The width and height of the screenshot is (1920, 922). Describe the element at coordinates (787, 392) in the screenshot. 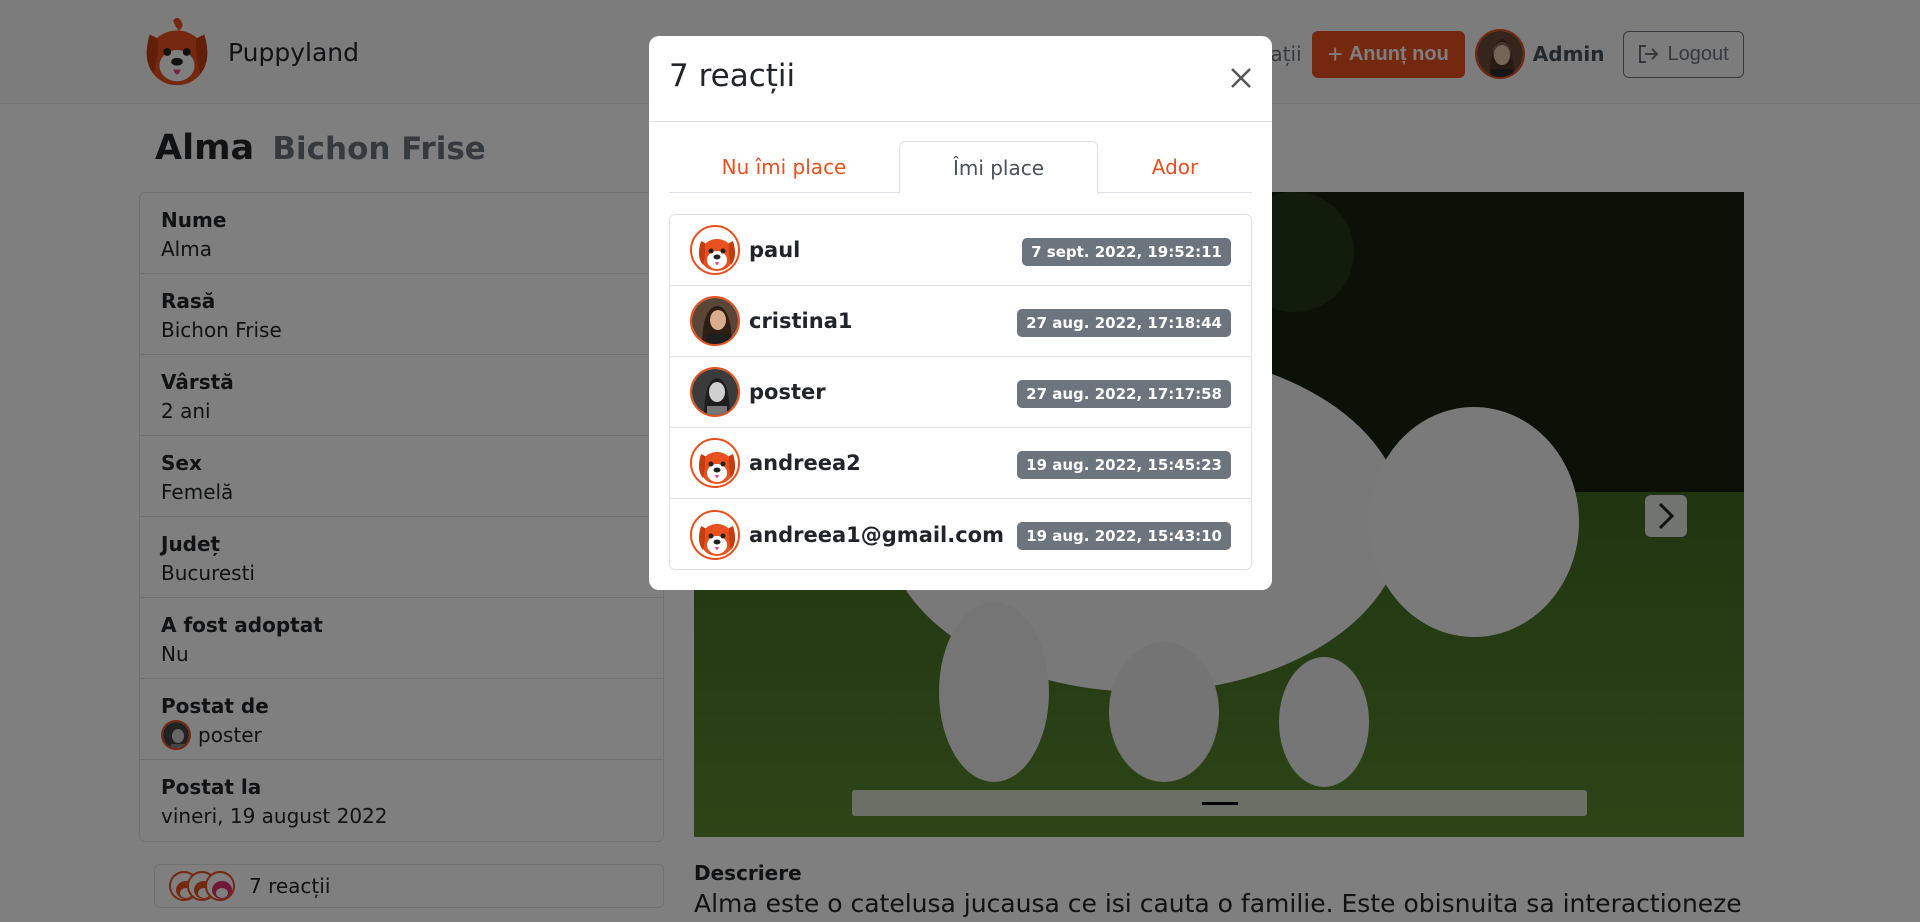

I see `user-name: poster` at that location.